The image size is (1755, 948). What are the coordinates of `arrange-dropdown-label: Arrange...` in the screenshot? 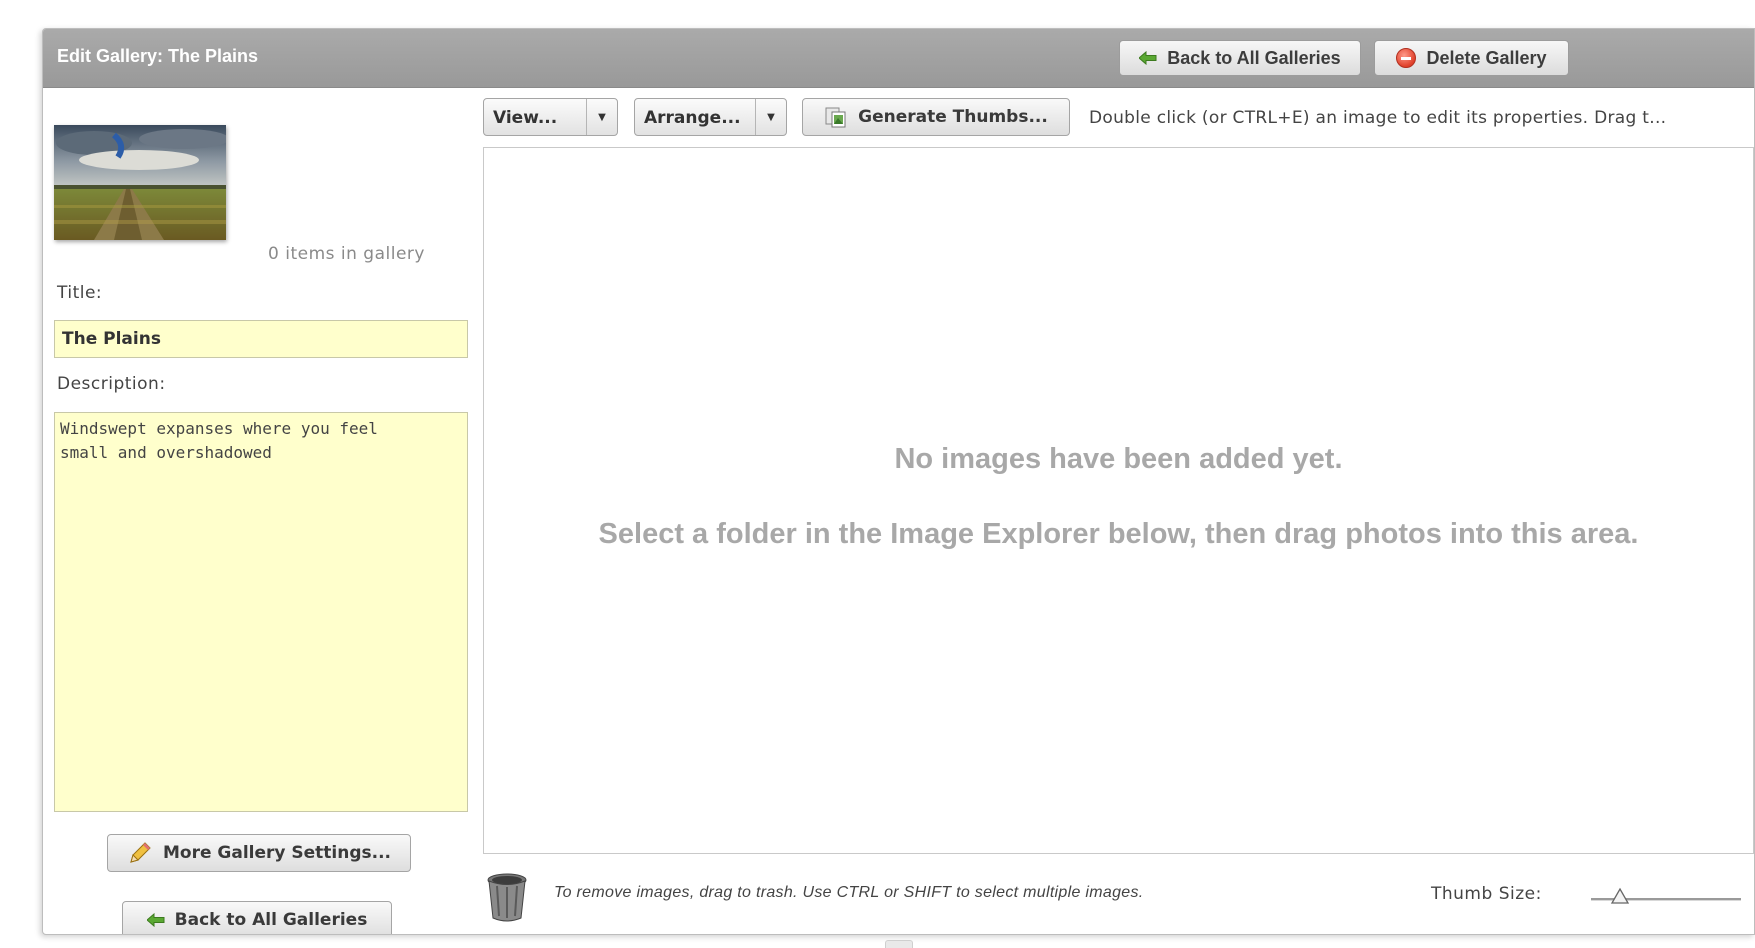 It's located at (692, 118).